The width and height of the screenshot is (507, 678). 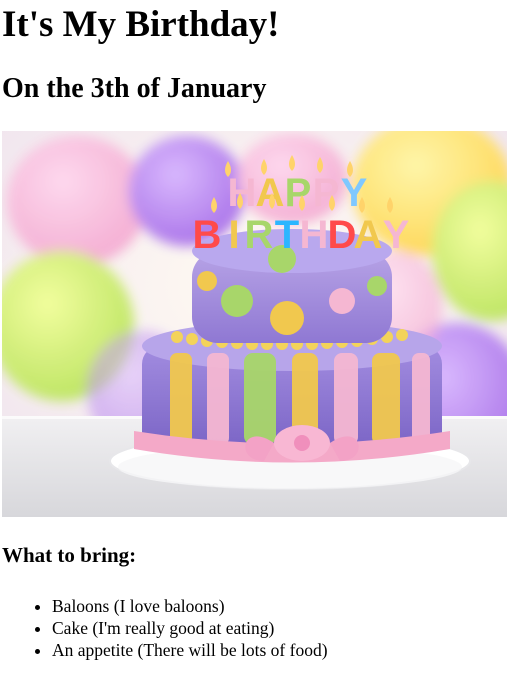 I want to click on candle-letter-d: D, so click(x=342, y=235).